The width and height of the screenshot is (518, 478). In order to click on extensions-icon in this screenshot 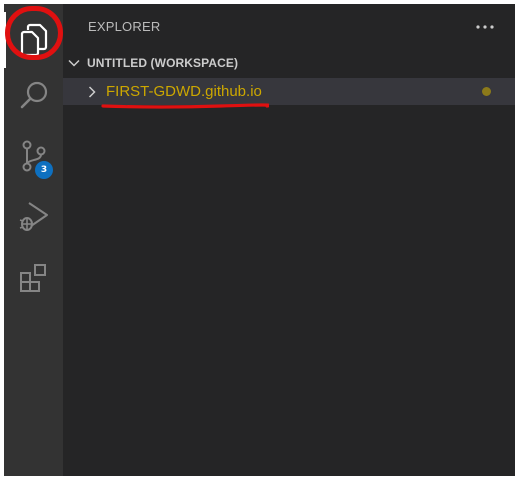, I will do `click(32, 278)`.